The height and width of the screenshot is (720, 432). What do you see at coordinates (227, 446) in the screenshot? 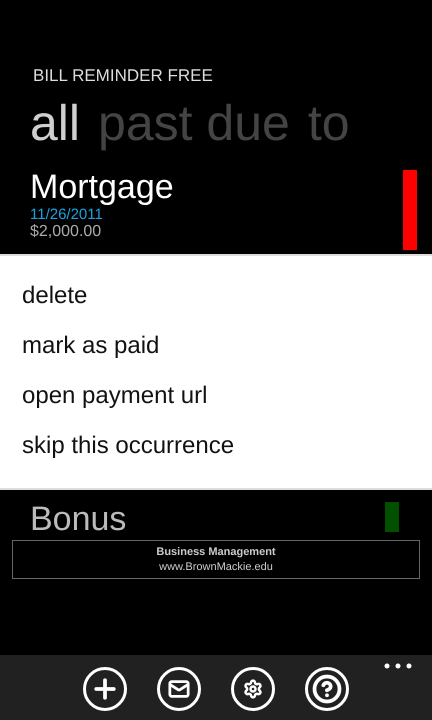
I see `menu-item: skip this occurrence` at bounding box center [227, 446].